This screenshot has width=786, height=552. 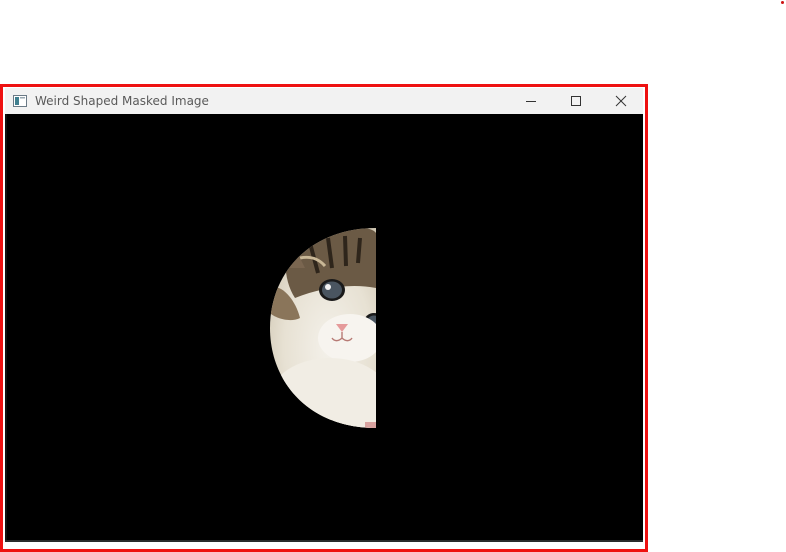 I want to click on minimize-button, so click(x=530, y=101).